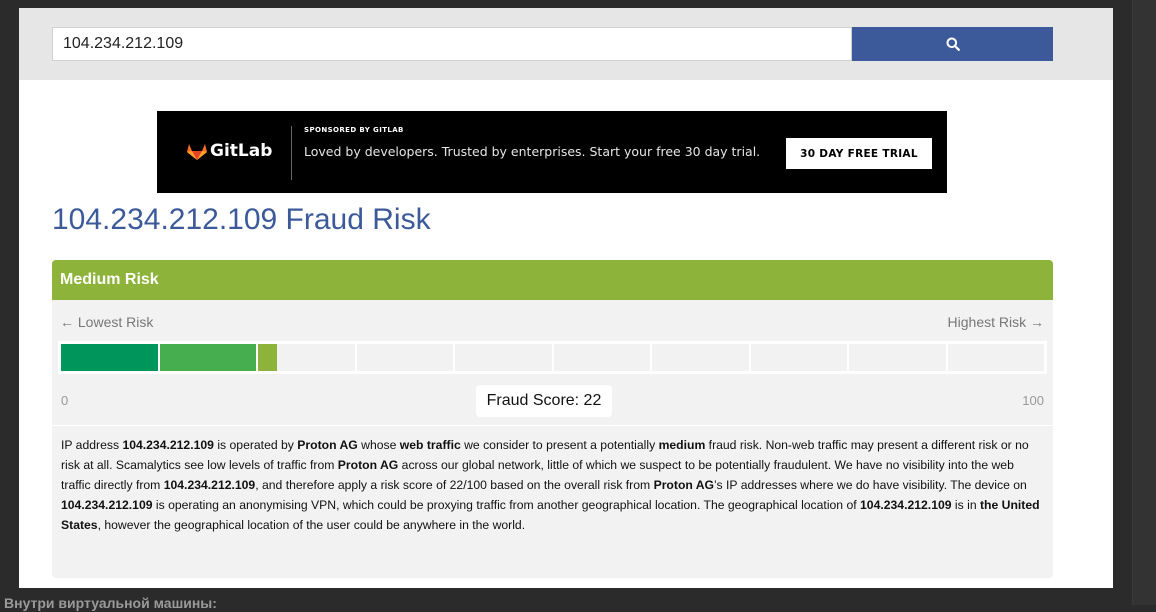 The height and width of the screenshot is (612, 1156). I want to click on description-bold-text: medium, so click(682, 445).